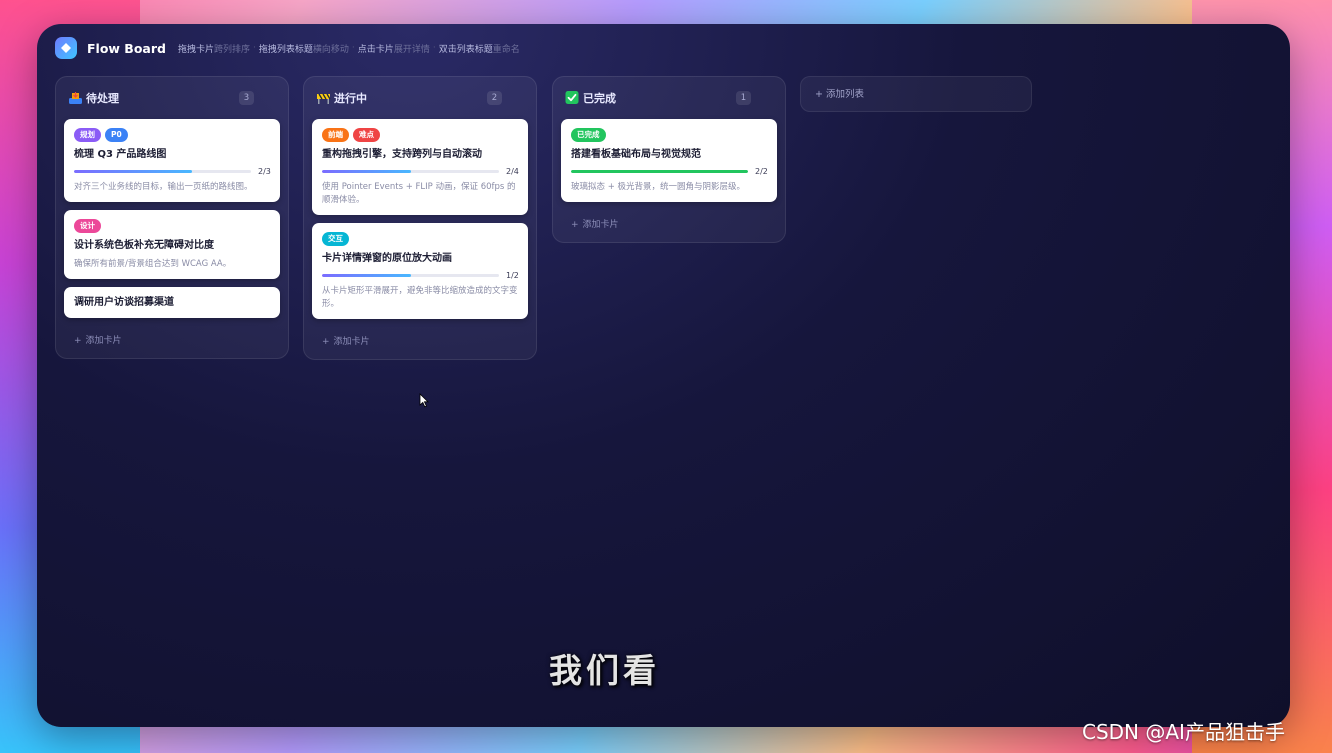  Describe the element at coordinates (420, 135) in the screenshot. I see `card-tags: 前端 难点` at that location.